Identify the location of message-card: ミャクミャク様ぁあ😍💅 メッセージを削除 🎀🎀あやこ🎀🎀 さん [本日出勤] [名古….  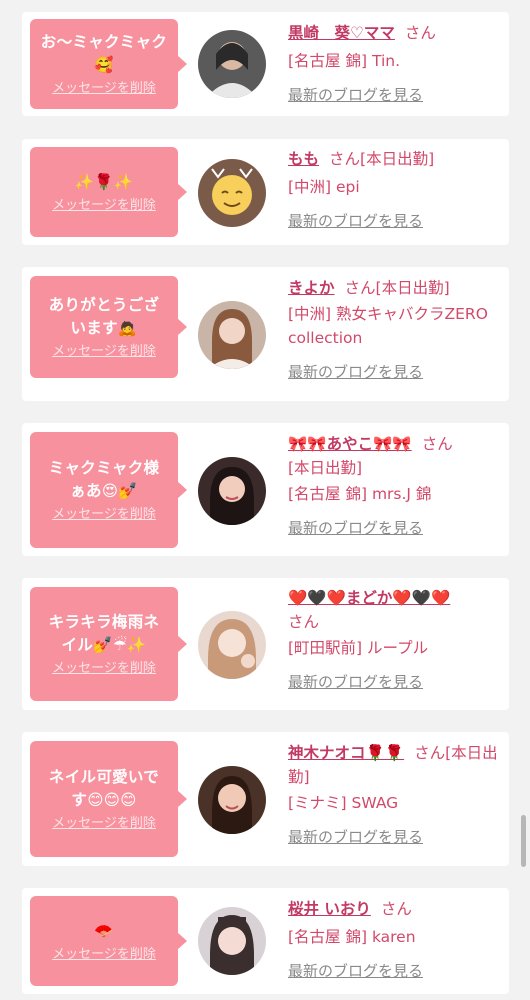
(265, 489).